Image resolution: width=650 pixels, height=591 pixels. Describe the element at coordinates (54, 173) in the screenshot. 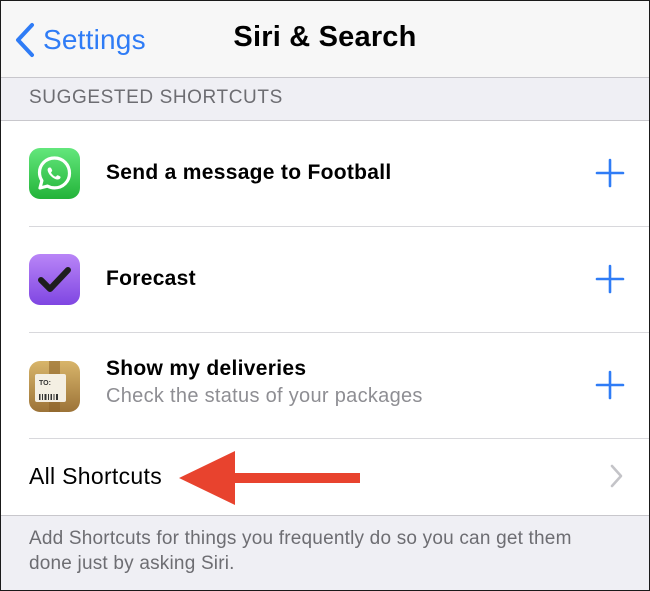

I see `whatsapp-icon` at that location.